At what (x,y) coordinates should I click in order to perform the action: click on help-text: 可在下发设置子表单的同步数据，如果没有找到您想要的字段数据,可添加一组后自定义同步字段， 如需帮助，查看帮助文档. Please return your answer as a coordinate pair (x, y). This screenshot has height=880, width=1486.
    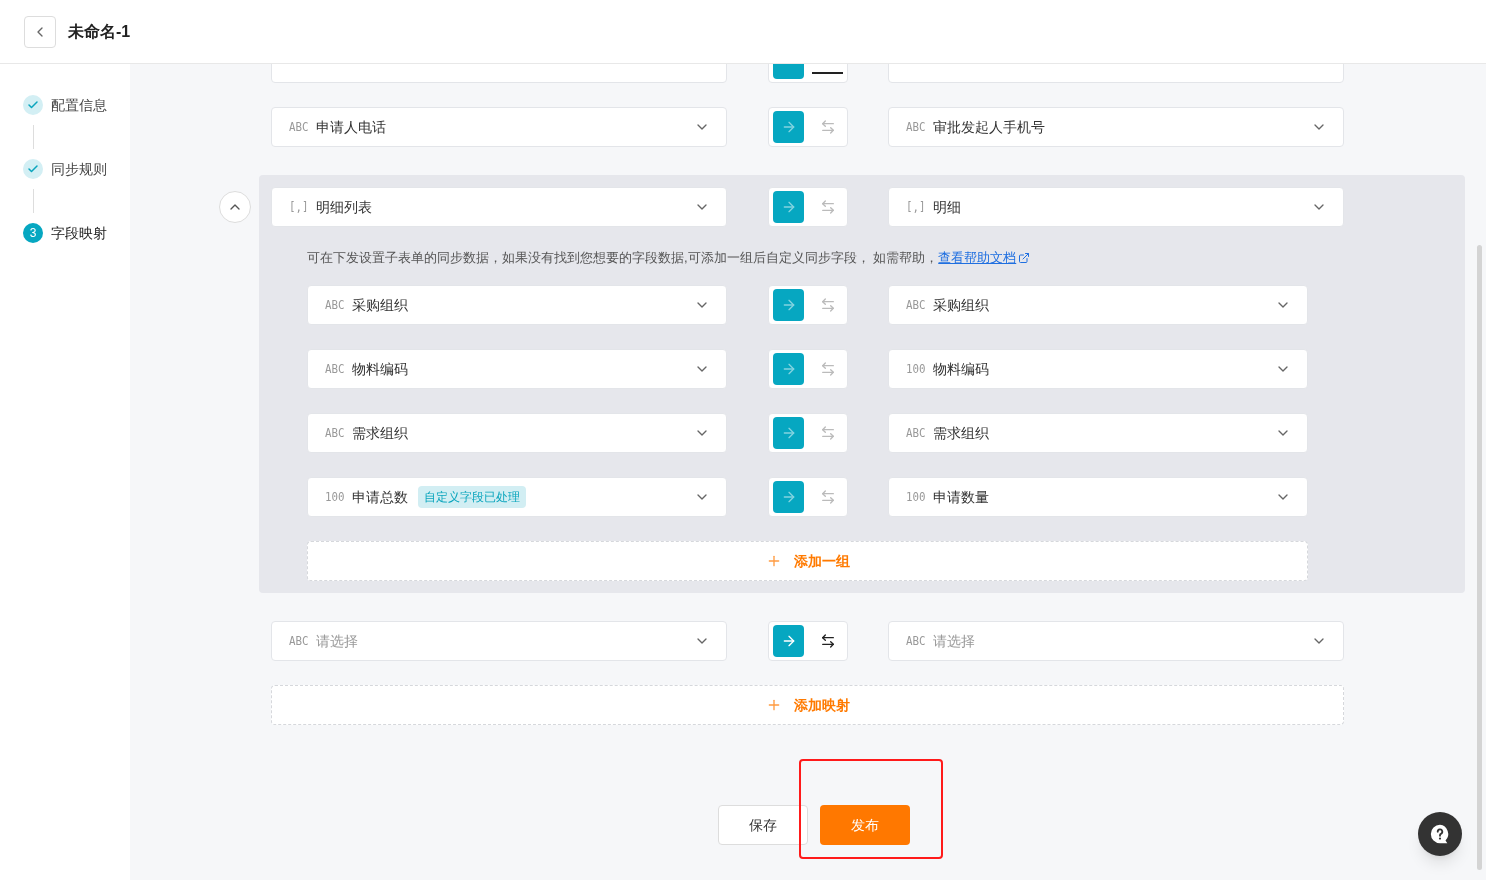
    Looking at the image, I should click on (886, 258).